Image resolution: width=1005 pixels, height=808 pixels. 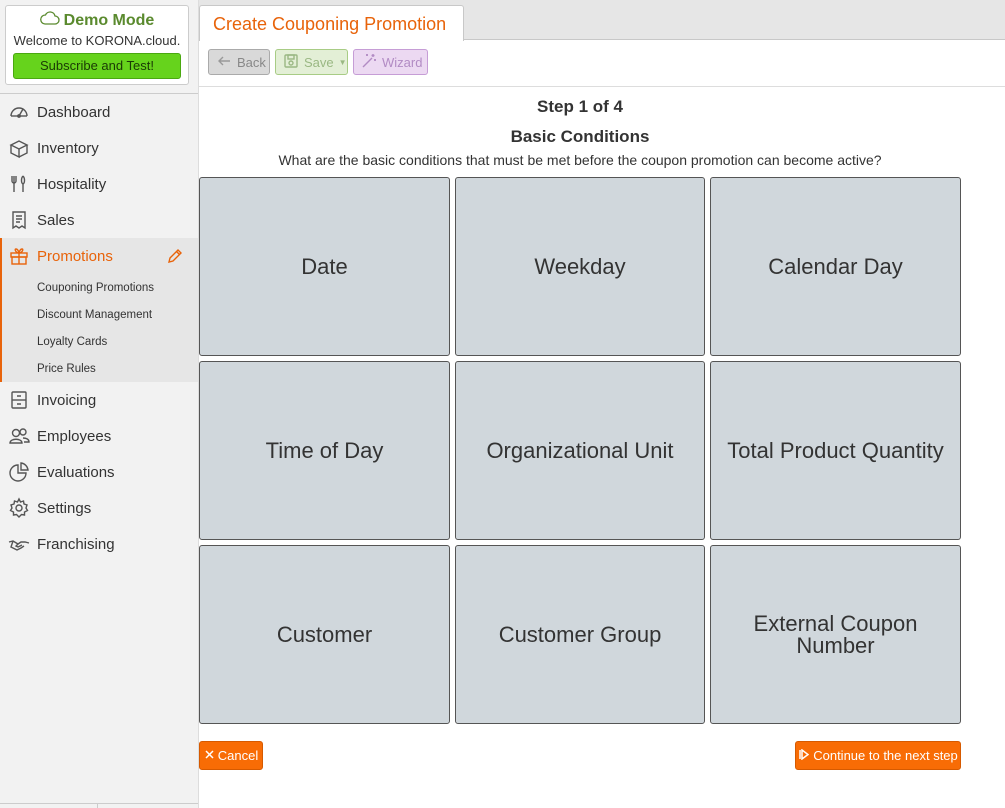 I want to click on continue-next-step-button: Continue to the next step, so click(x=878, y=755).